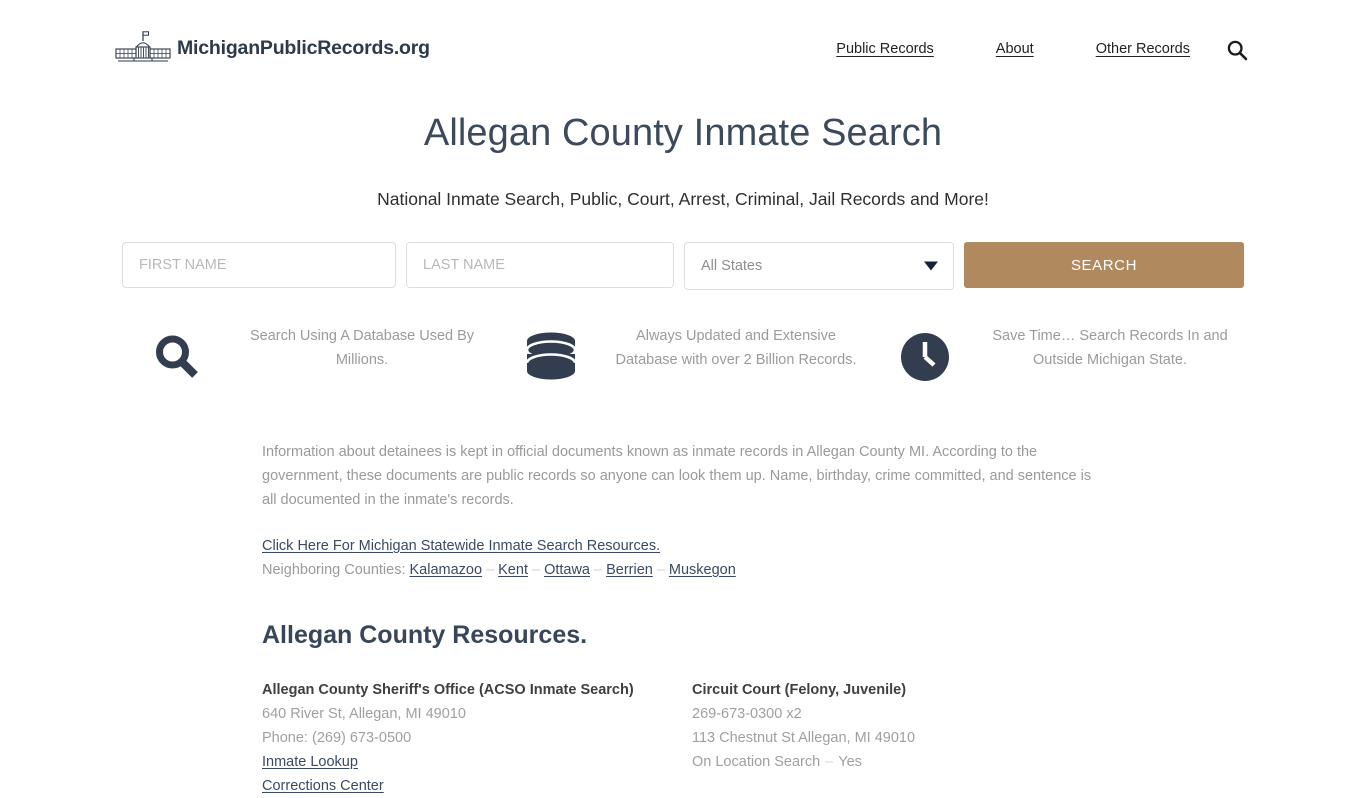 This screenshot has height=798, width=1366. I want to click on database-icon, so click(551, 356).